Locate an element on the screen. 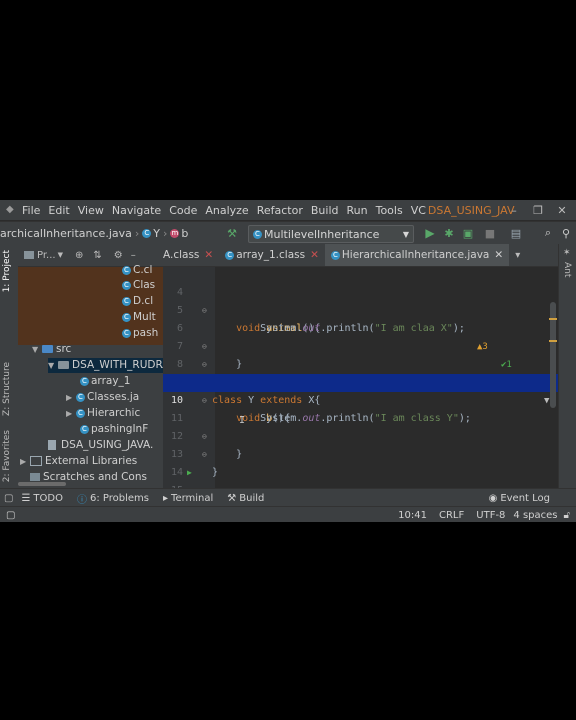 This screenshot has height=720, width=576. tree-item: CpashingInF is located at coordinates (114, 429).